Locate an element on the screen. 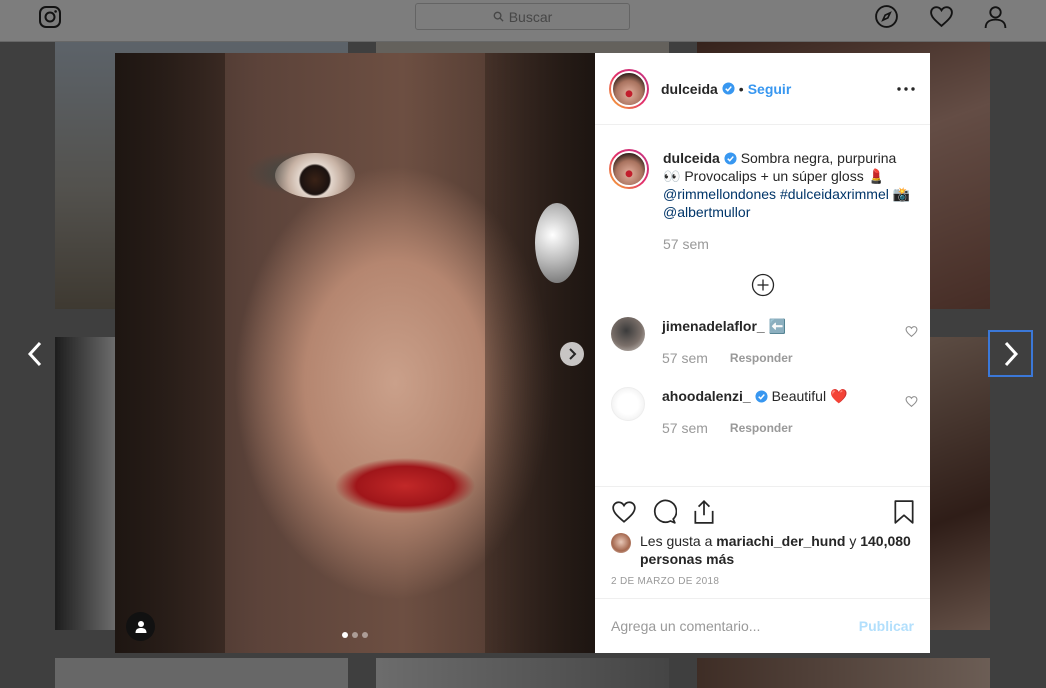 The image size is (1046, 688). commenter-username: jimenadelaflor_ is located at coordinates (713, 326).